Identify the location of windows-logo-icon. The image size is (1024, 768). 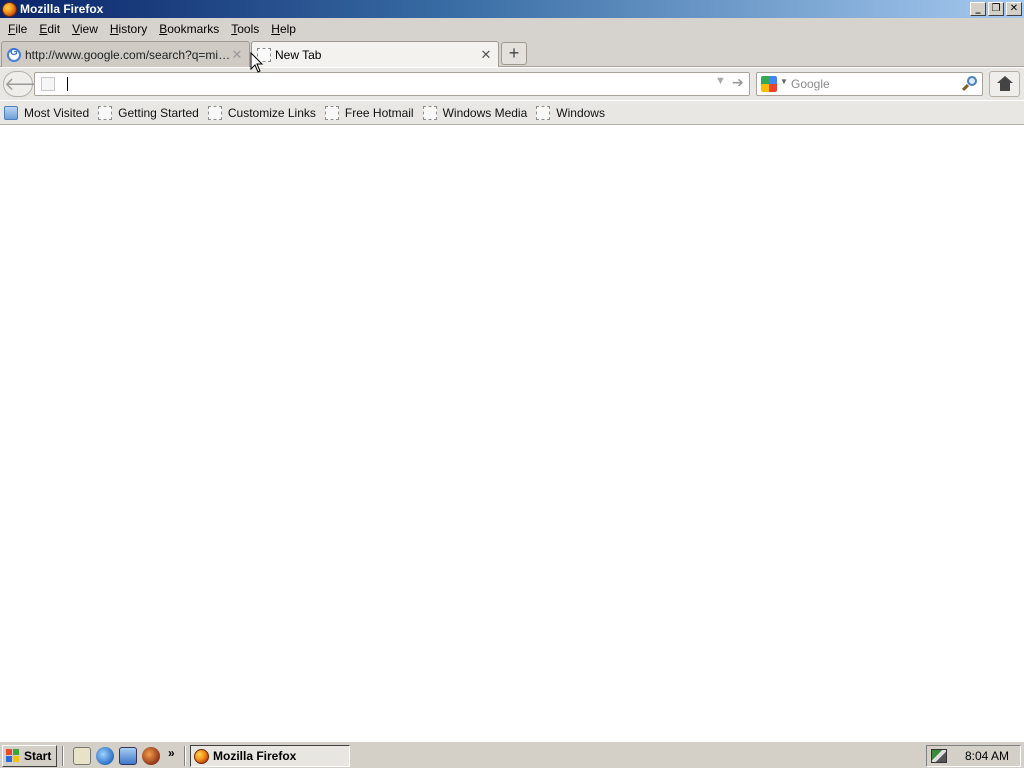
(13, 756).